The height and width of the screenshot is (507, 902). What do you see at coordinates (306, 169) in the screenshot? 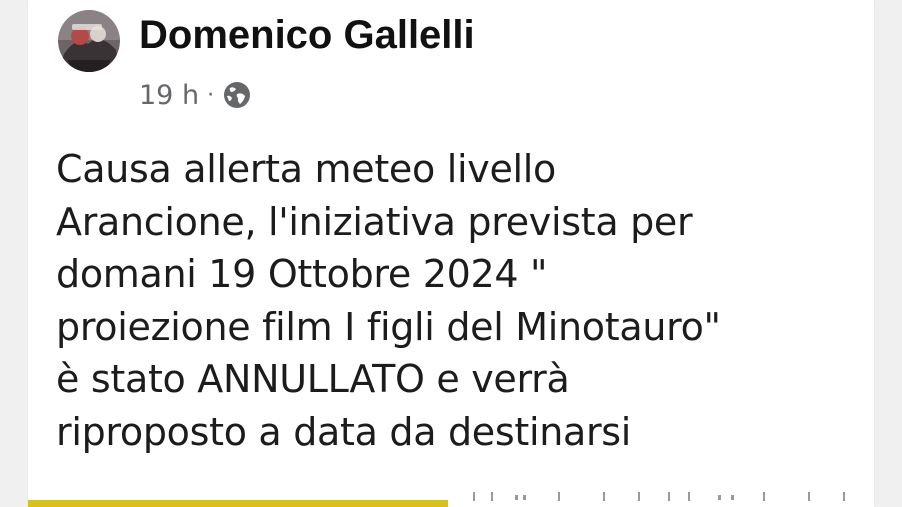
I see `post-text-line: Causa allerta meteo livello` at bounding box center [306, 169].